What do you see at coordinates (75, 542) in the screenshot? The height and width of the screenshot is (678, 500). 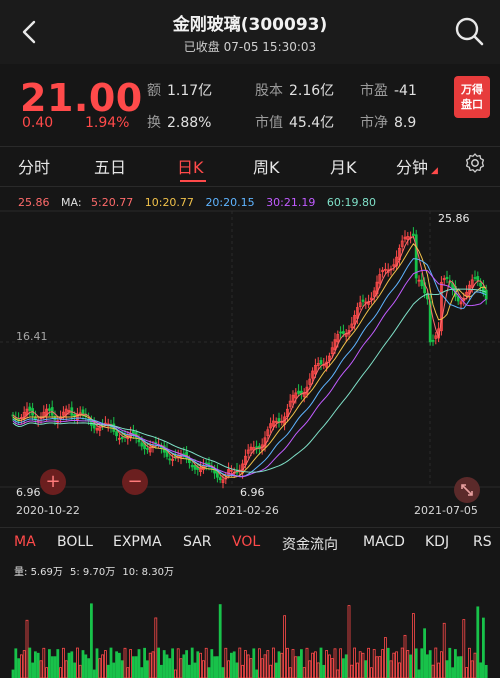 I see `ind-boll: BOLL` at bounding box center [75, 542].